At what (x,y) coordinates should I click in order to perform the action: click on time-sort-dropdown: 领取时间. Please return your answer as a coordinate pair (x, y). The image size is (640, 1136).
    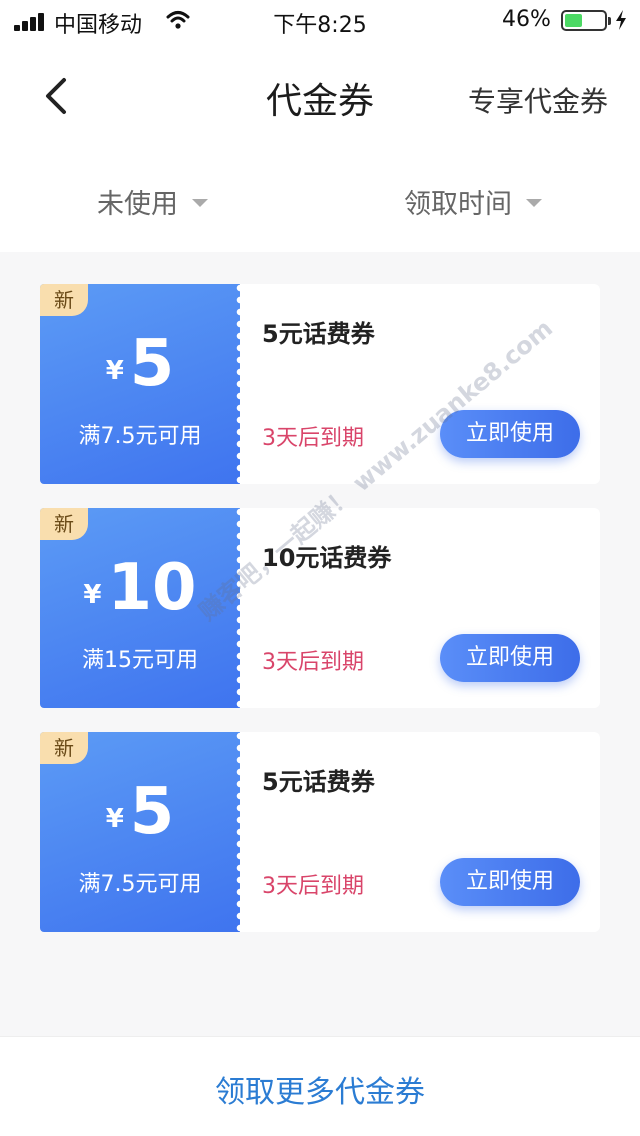
    Looking at the image, I should click on (473, 201).